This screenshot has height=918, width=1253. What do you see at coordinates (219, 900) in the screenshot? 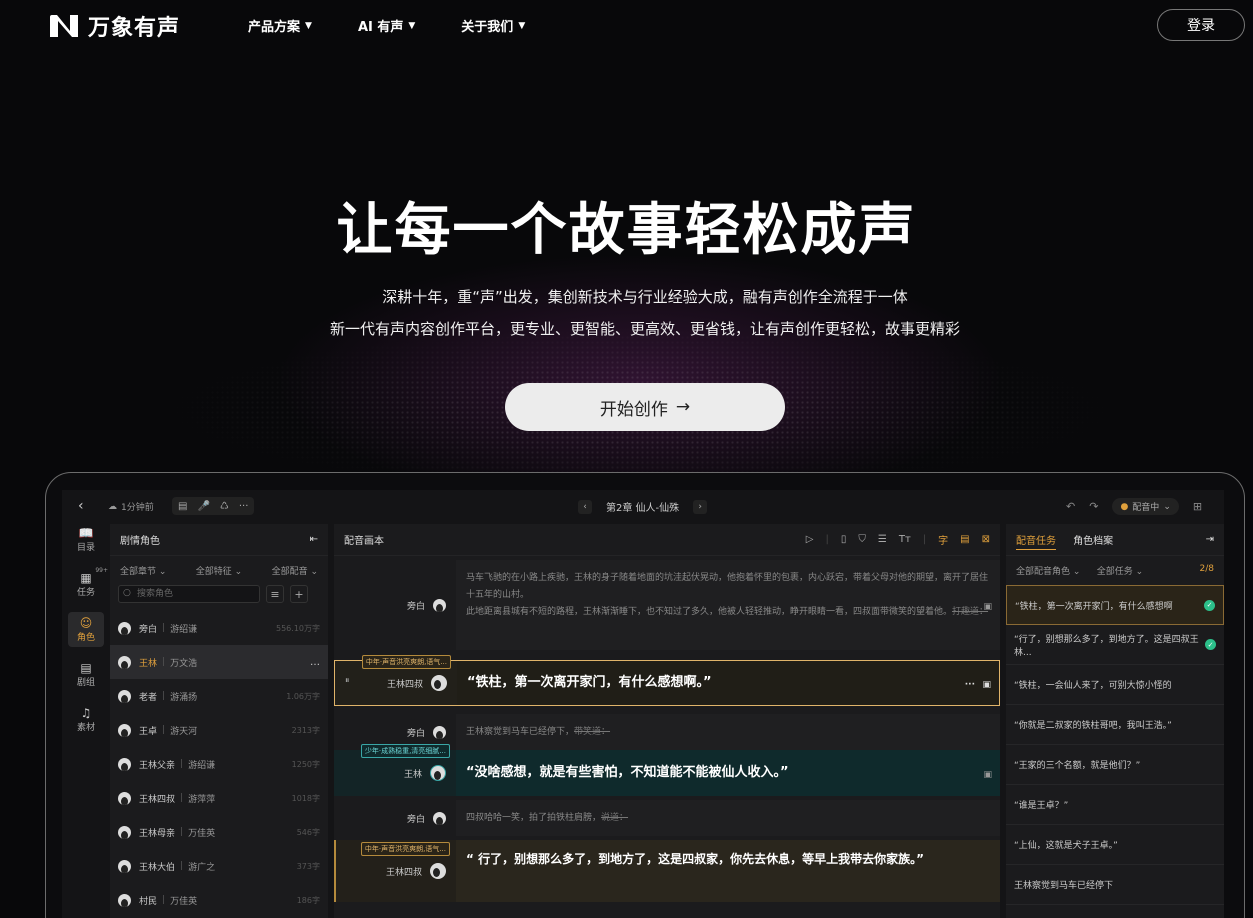
I see `role-row: 村民 | 万佳英 186字` at bounding box center [219, 900].